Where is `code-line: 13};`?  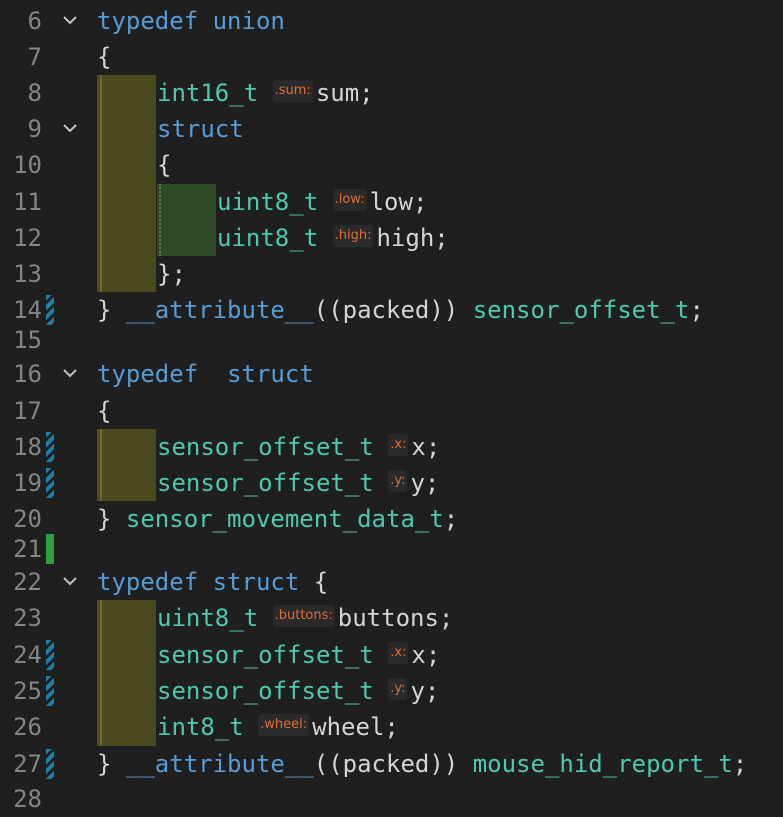 code-line: 13}; is located at coordinates (391, 274).